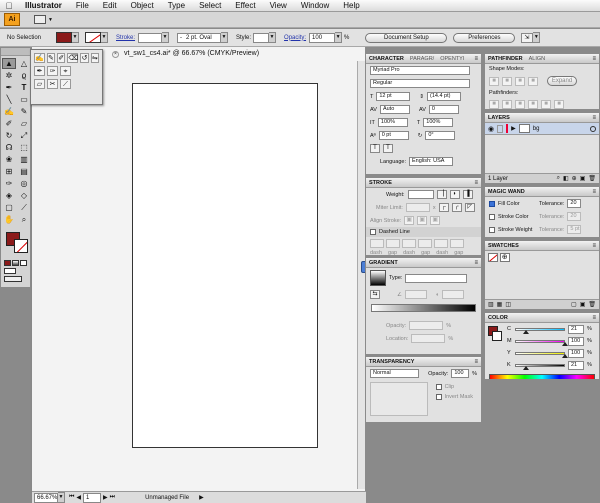  Describe the element at coordinates (499, 118) in the screenshot. I see `tab-layers: LAYERS` at that location.